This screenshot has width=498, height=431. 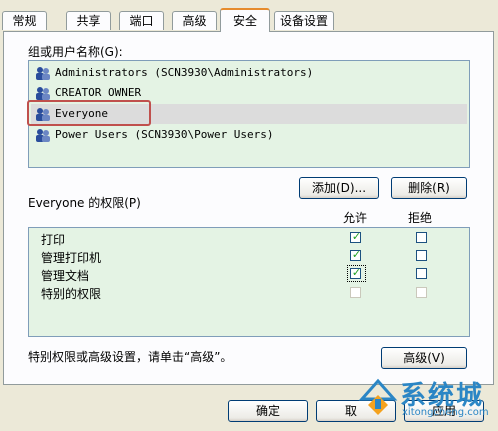 What do you see at coordinates (75, 52) in the screenshot?
I see `groups-label: 组或用户名称(G):` at bounding box center [75, 52].